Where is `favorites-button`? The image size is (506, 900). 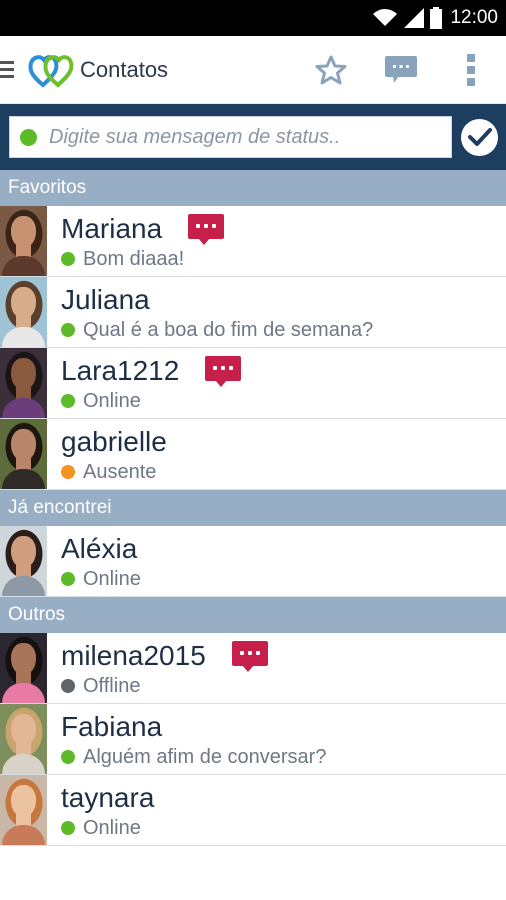
favorites-button is located at coordinates (331, 70).